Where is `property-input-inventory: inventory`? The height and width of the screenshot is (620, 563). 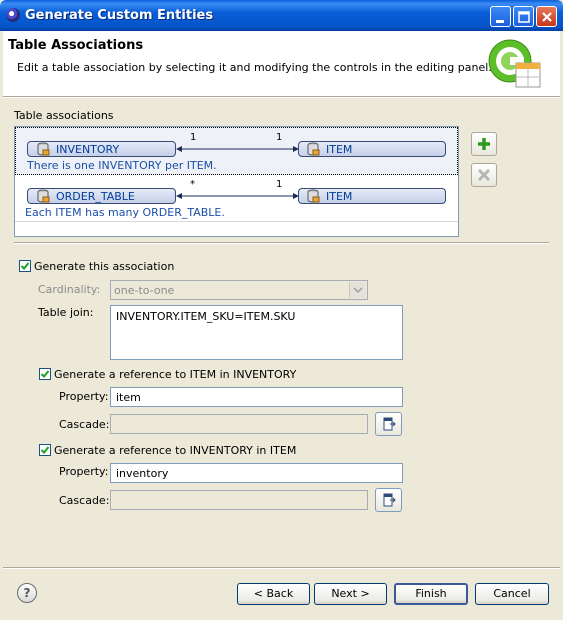 property-input-inventory: inventory is located at coordinates (256, 473).